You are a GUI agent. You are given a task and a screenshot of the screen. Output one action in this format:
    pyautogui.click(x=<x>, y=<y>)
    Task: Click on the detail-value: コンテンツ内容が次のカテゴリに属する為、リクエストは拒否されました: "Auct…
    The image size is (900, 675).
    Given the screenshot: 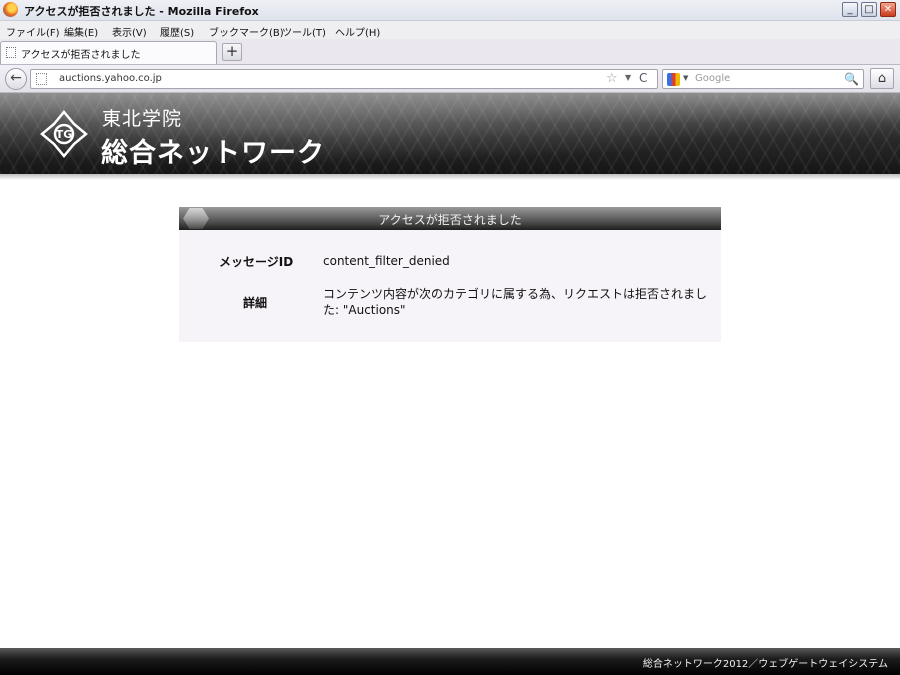 What is the action you would take?
    pyautogui.click(x=515, y=302)
    